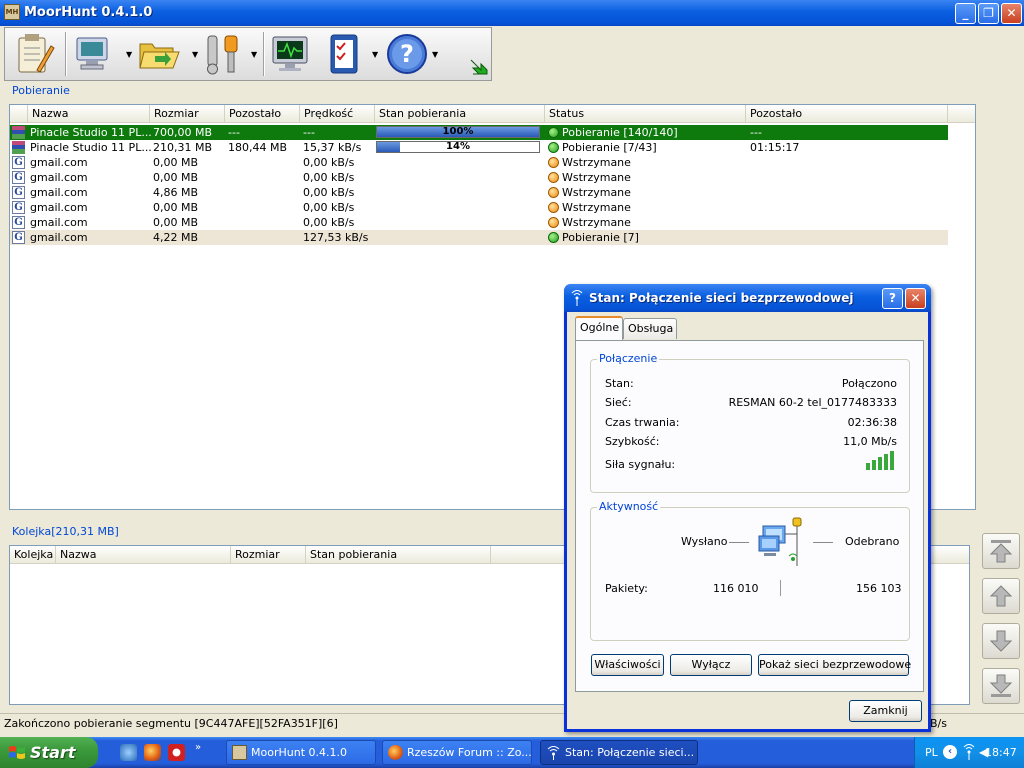 This screenshot has height=768, width=1024. What do you see at coordinates (892, 298) in the screenshot?
I see `dialog-help-button: ?` at bounding box center [892, 298].